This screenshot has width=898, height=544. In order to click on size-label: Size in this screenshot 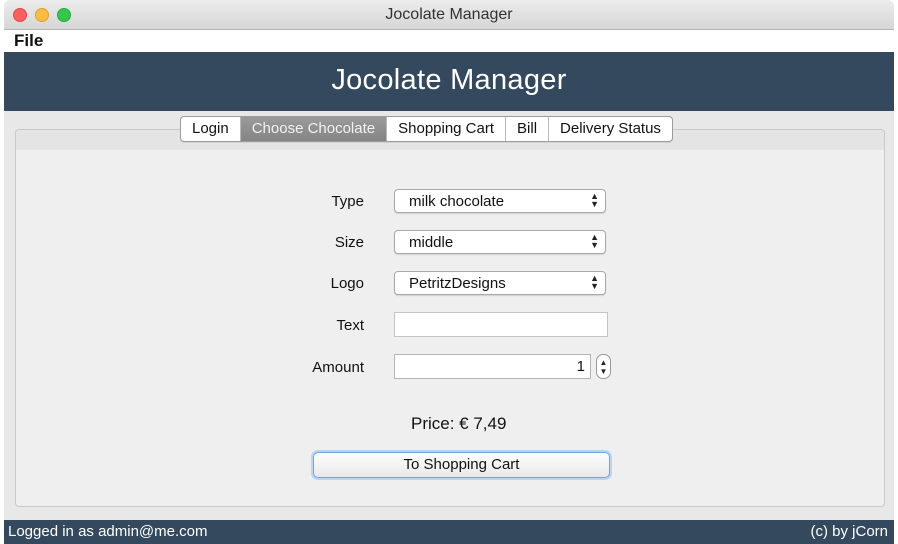, I will do `click(349, 242)`.